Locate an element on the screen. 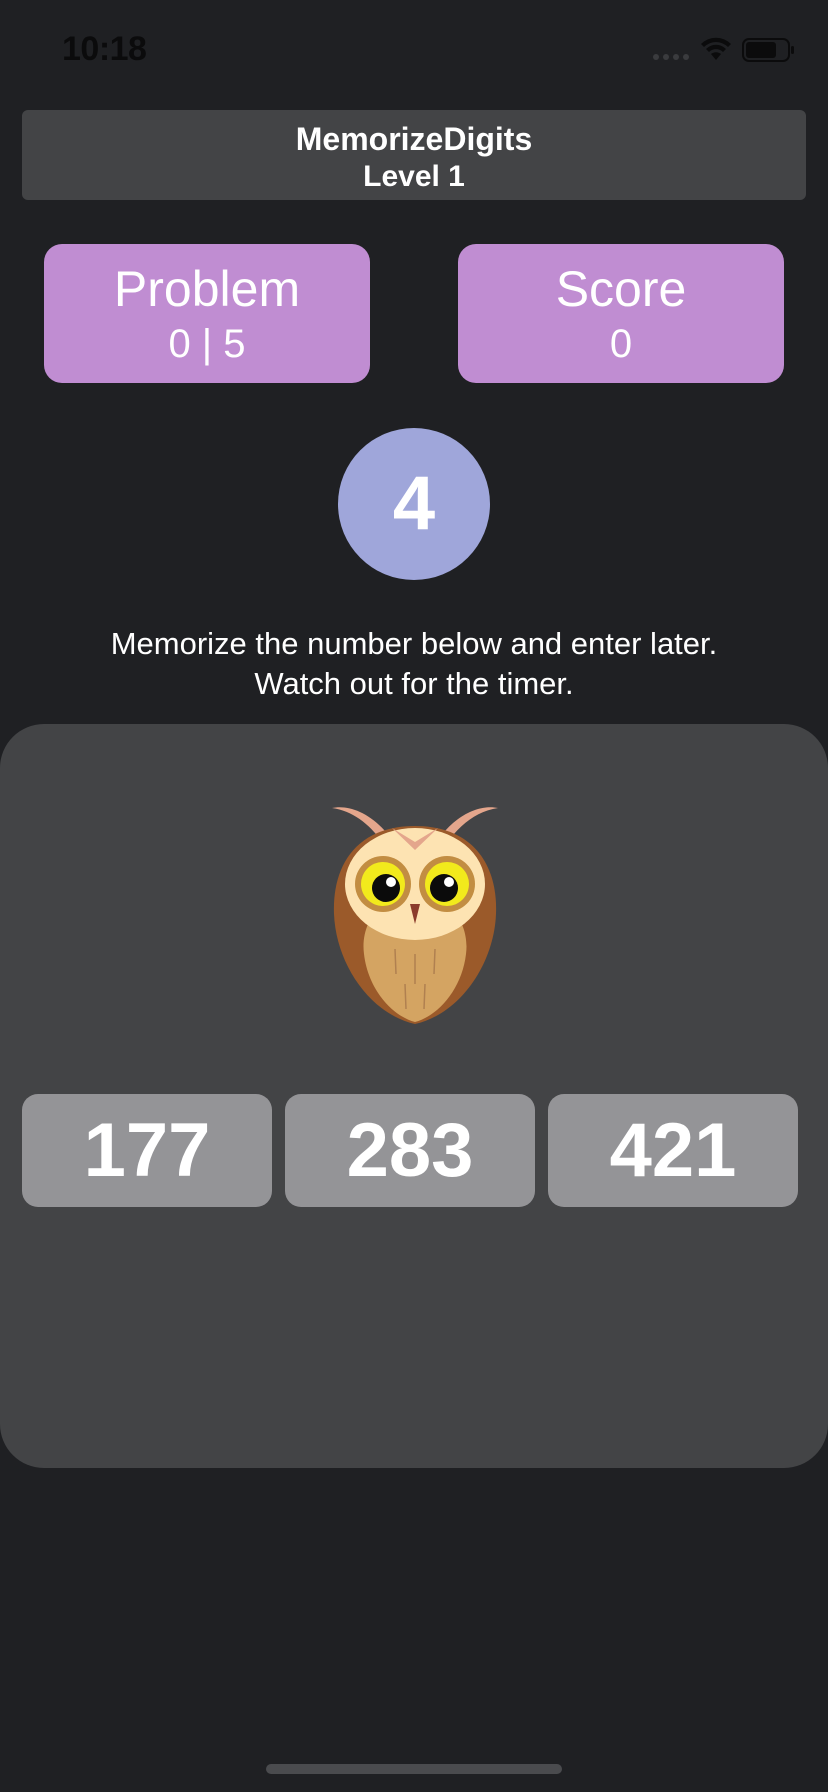 The width and height of the screenshot is (828, 1792). owl-icon is located at coordinates (415, 915).